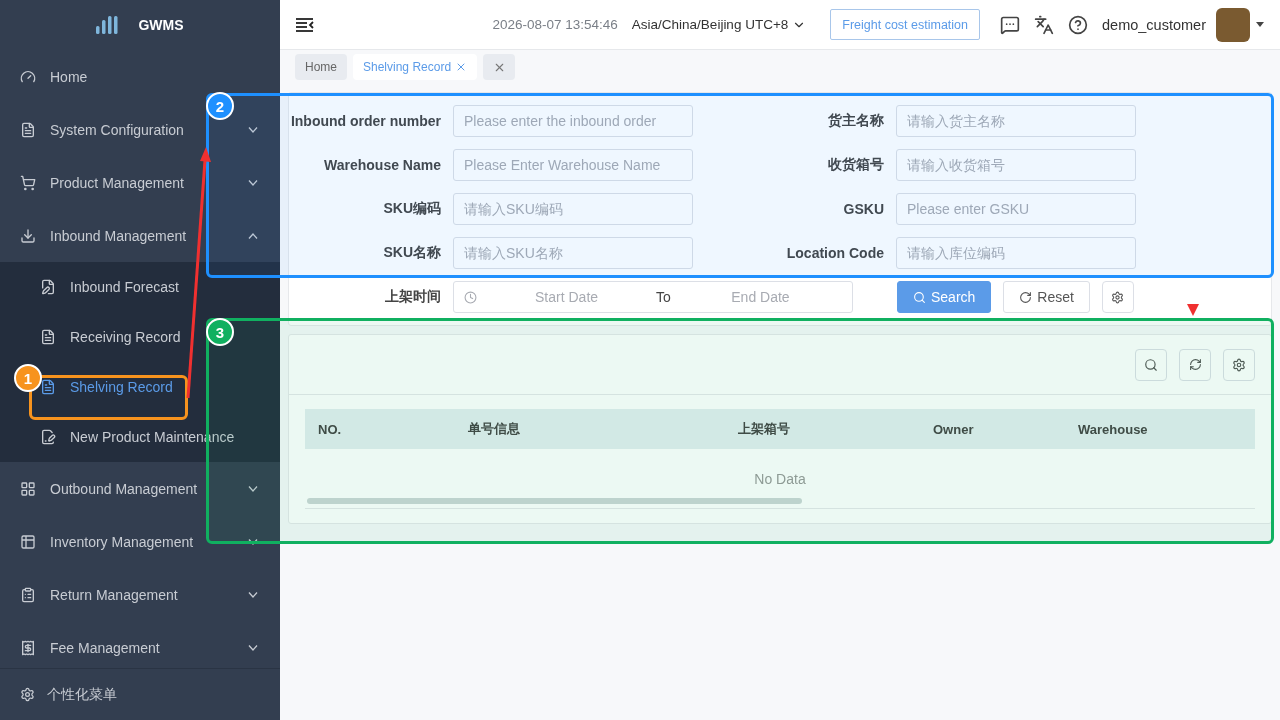 Image resolution: width=1280 pixels, height=720 pixels. What do you see at coordinates (855, 165) in the screenshot?
I see `field-label: 收货箱号` at bounding box center [855, 165].